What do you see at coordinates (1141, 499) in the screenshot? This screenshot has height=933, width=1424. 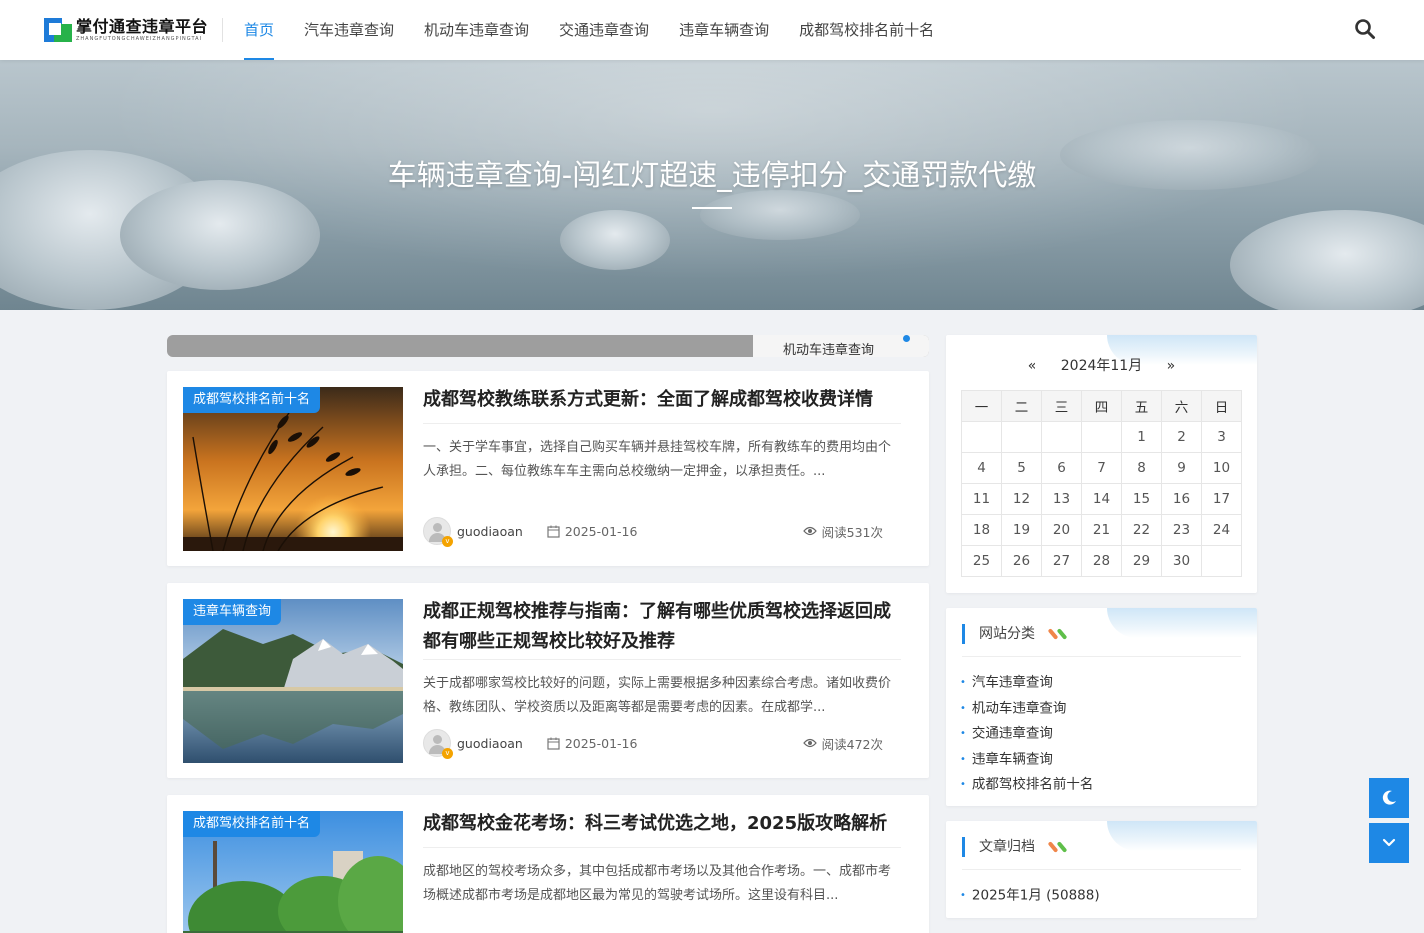 I see `calendar-day: 15` at bounding box center [1141, 499].